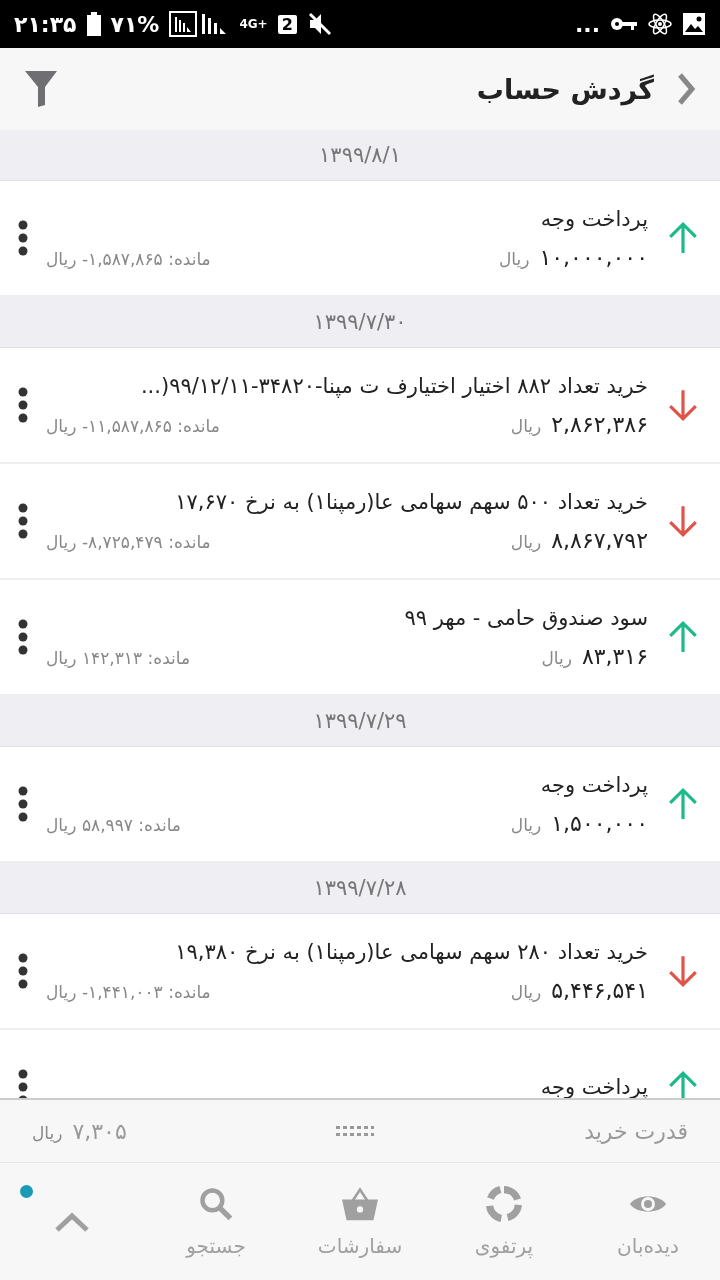  What do you see at coordinates (41, 89) in the screenshot?
I see `filter-icon` at bounding box center [41, 89].